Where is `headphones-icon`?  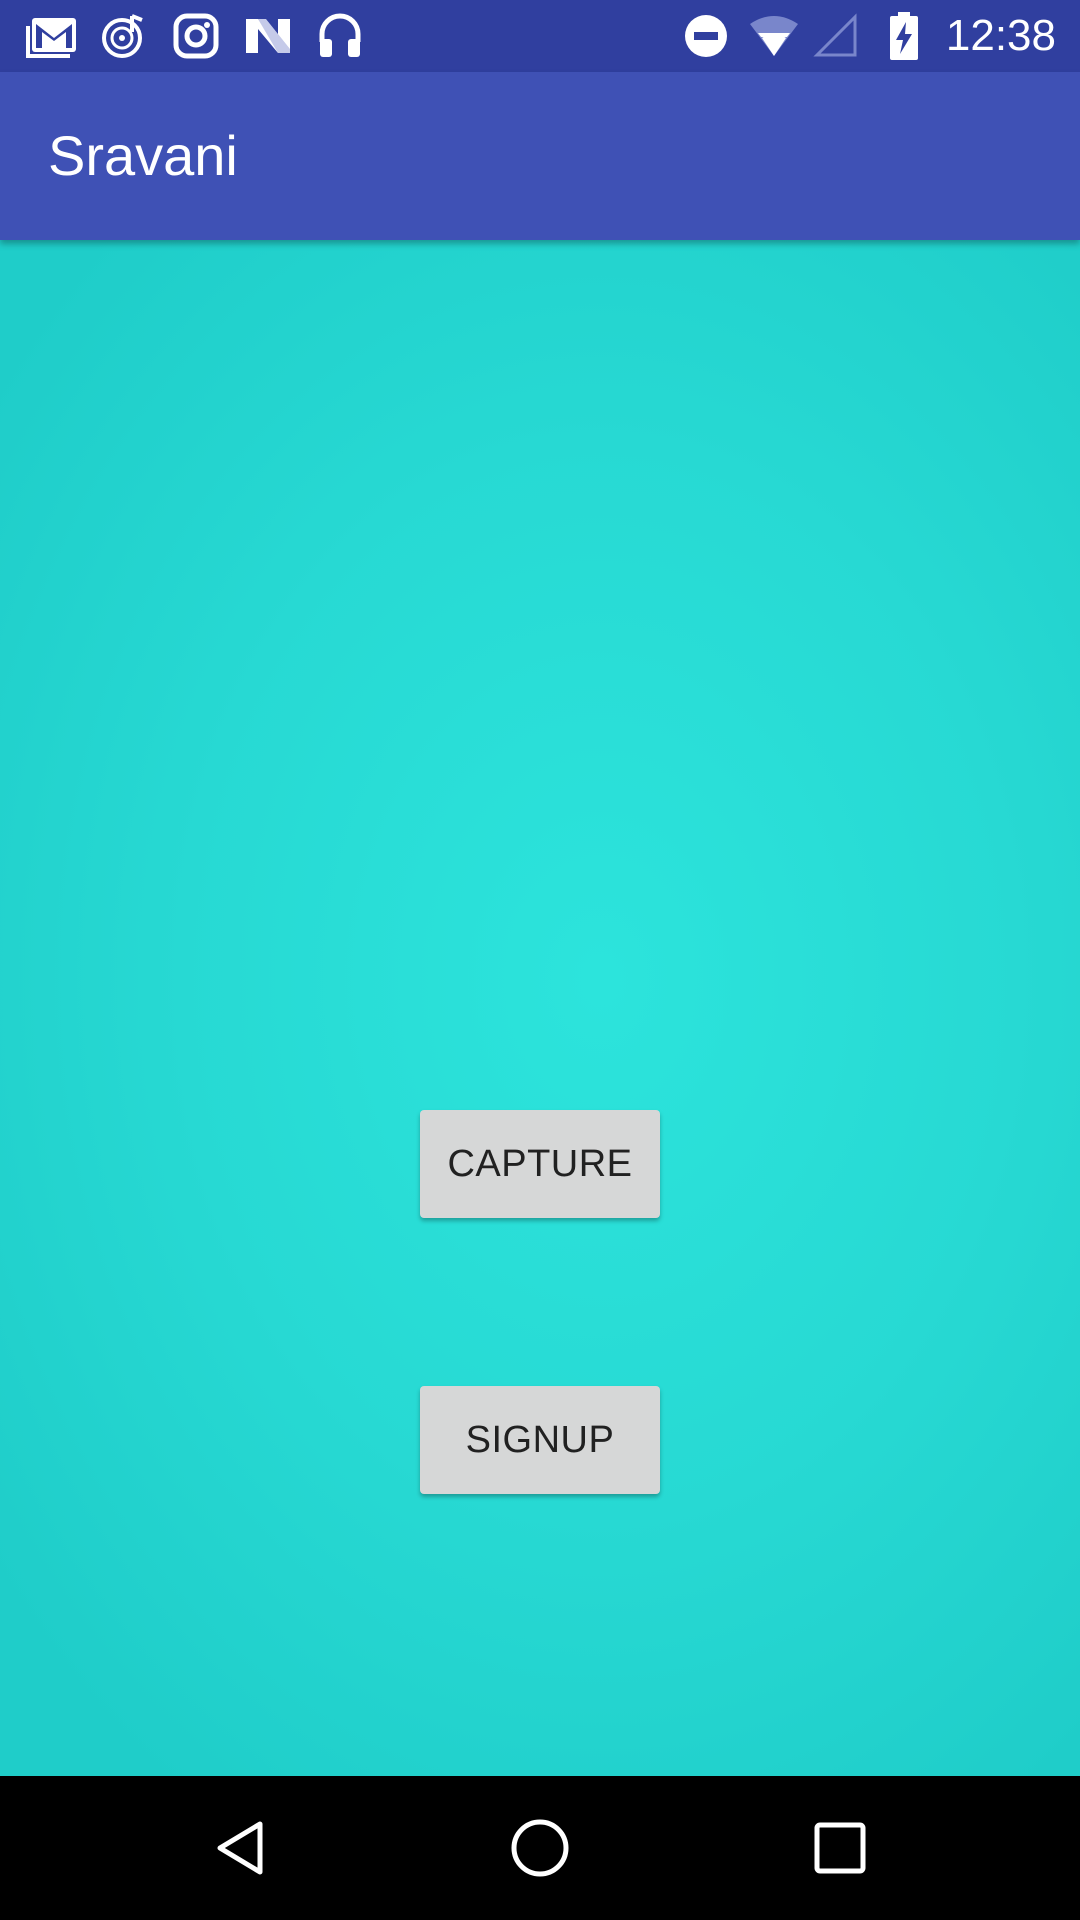 headphones-icon is located at coordinates (340, 36).